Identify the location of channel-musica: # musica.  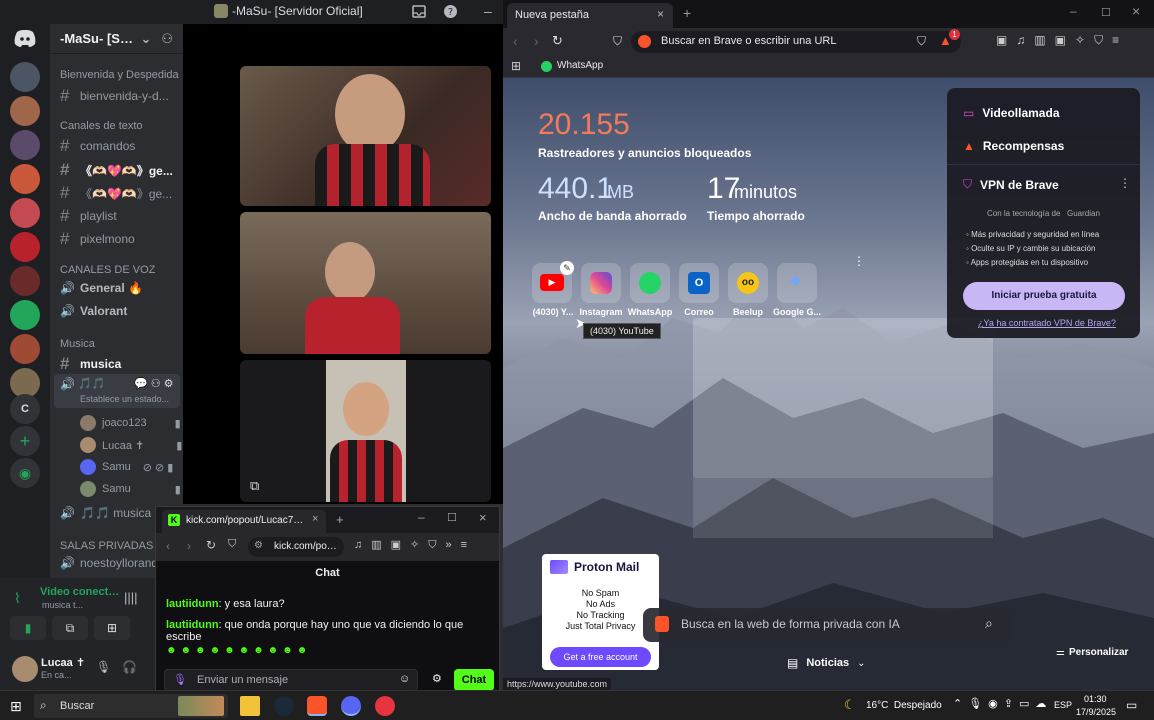
(120, 364).